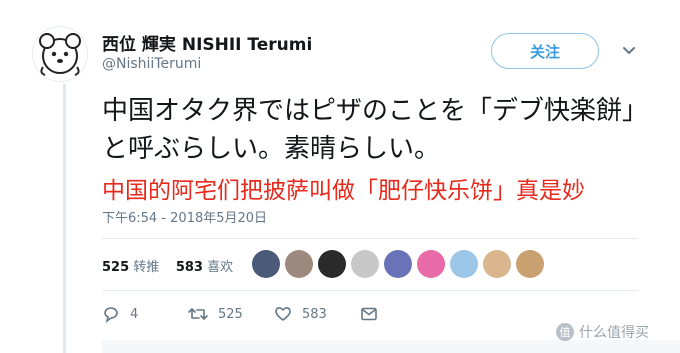  Describe the element at coordinates (134, 314) in the screenshot. I see `reply-count: 4` at that location.